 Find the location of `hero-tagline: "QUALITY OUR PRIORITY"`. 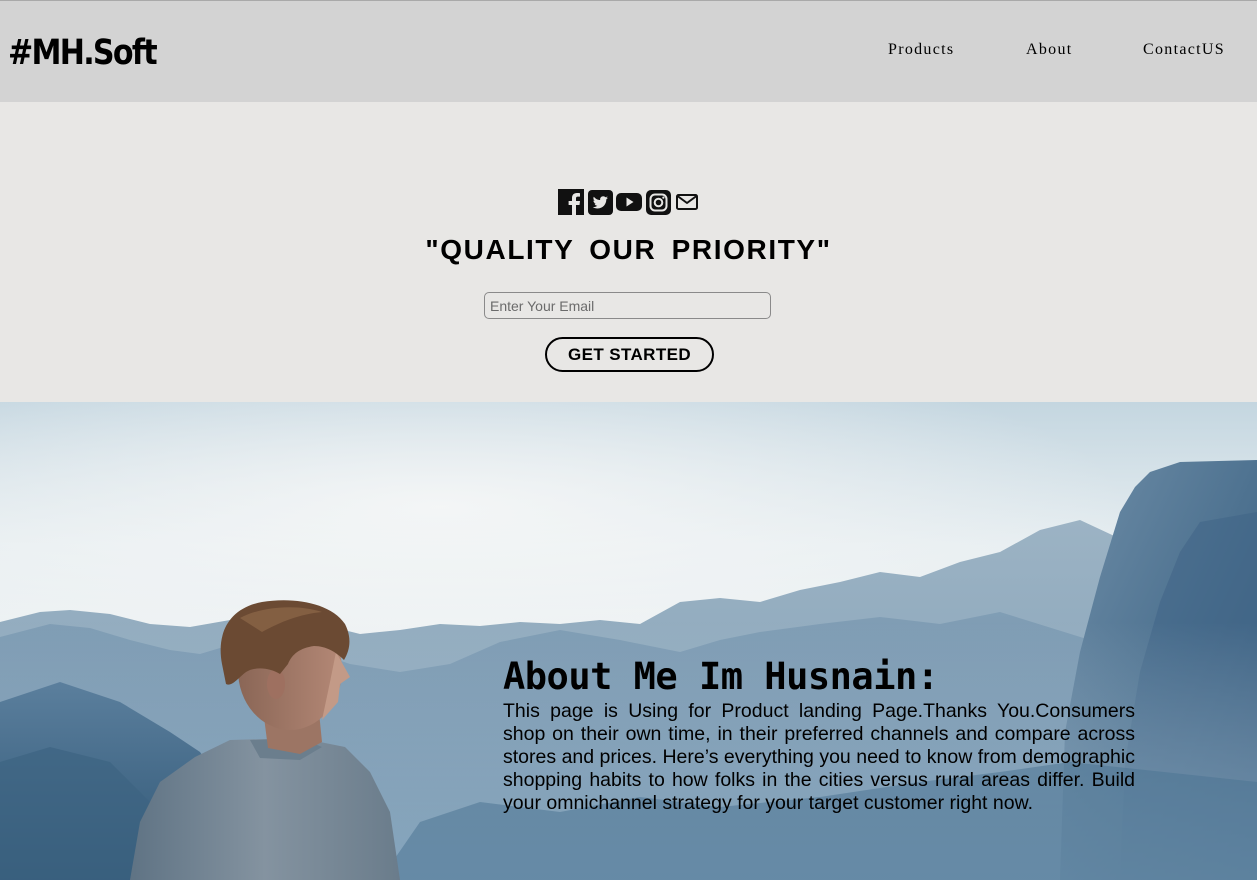

hero-tagline: "QUALITY OUR PRIORITY" is located at coordinates (628, 249).